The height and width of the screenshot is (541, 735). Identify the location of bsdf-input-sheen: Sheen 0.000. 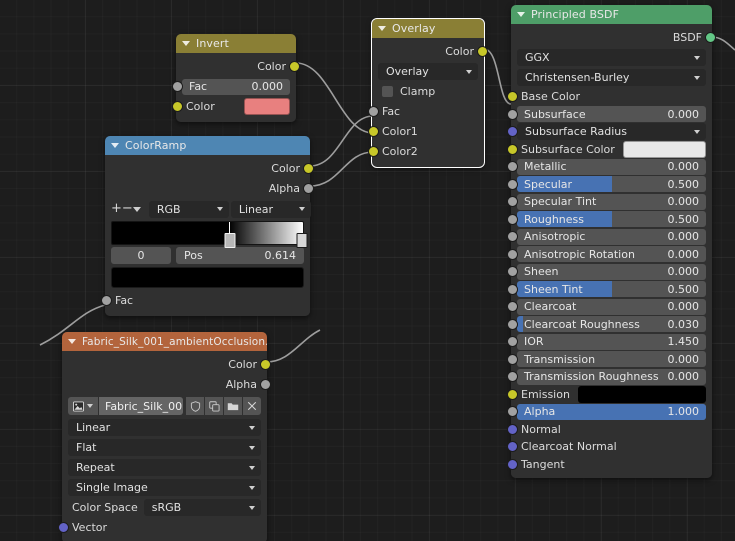
(606, 271).